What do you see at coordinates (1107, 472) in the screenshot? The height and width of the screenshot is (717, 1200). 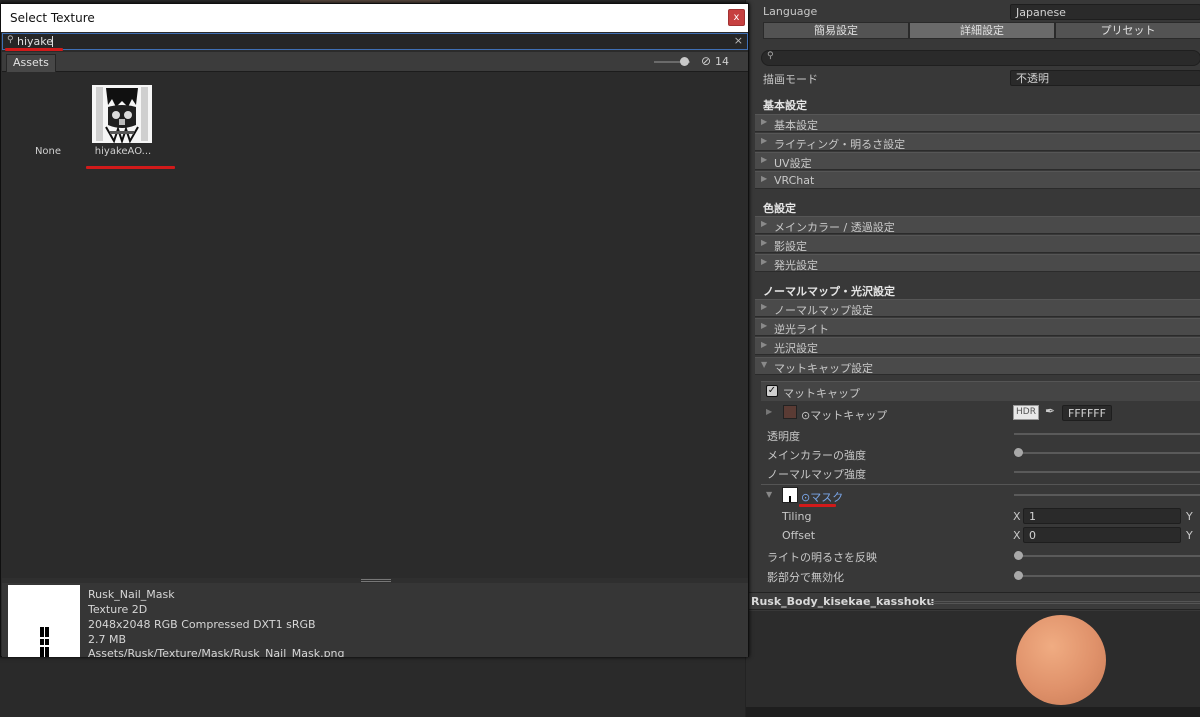 I see `normal-strength-slider` at bounding box center [1107, 472].